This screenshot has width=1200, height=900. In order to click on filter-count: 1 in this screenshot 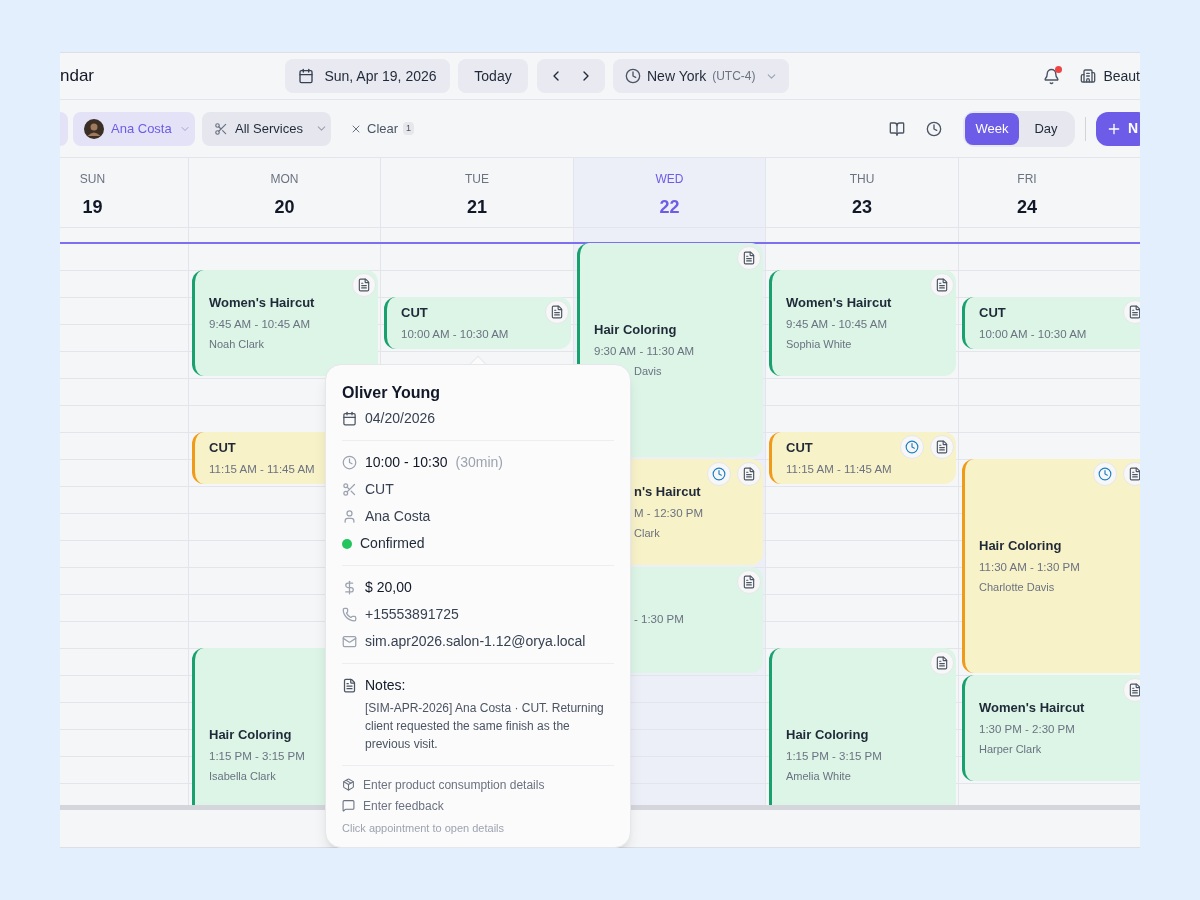, I will do `click(409, 128)`.